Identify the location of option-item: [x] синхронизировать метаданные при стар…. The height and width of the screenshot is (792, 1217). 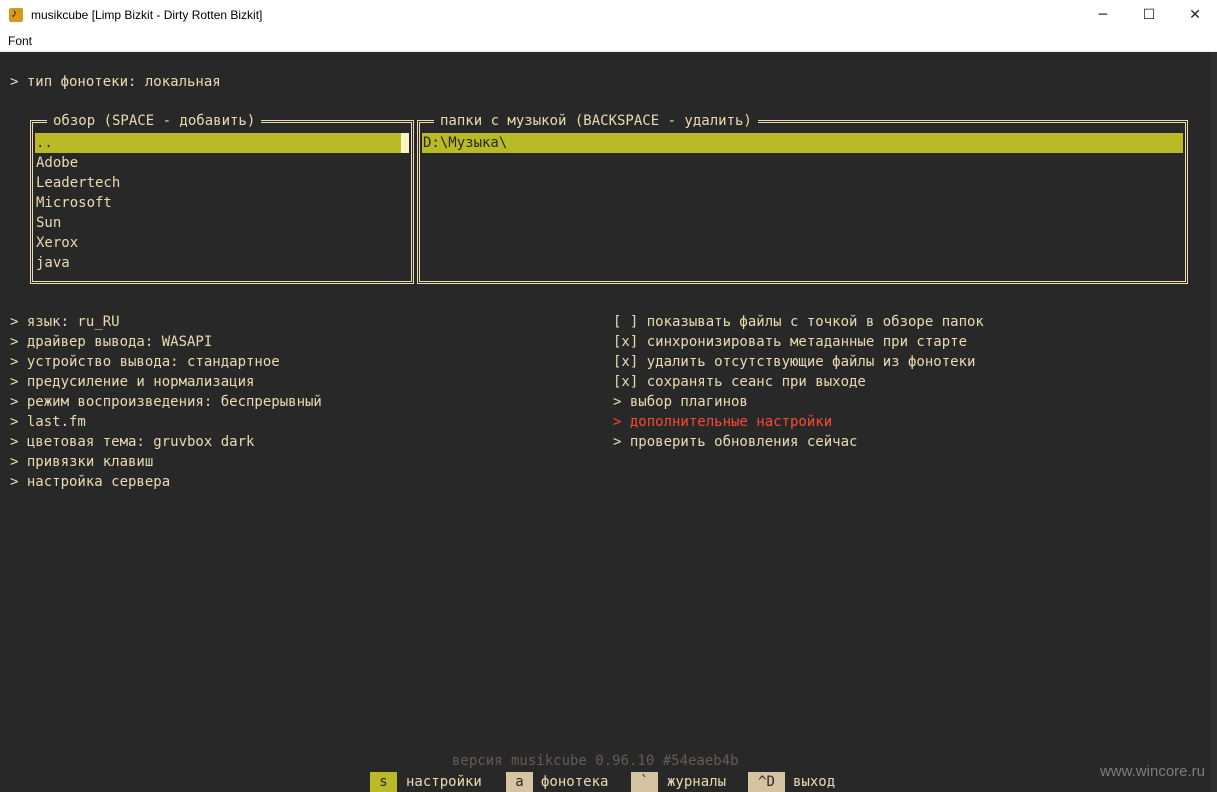
(790, 342).